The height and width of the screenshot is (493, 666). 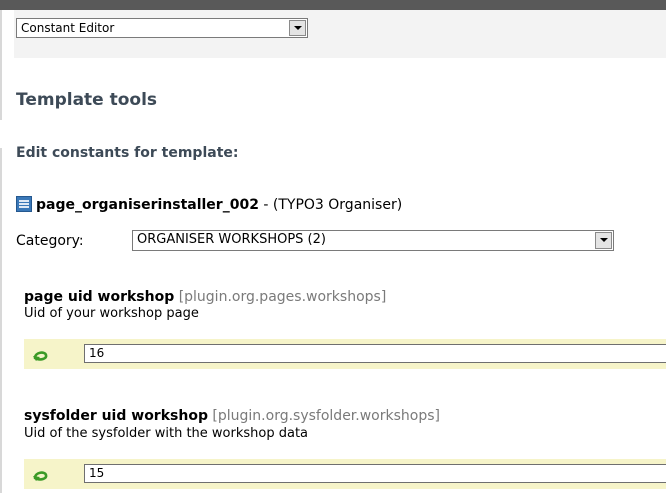 I want to click on section-heading: Edit constants for template:, so click(x=127, y=153).